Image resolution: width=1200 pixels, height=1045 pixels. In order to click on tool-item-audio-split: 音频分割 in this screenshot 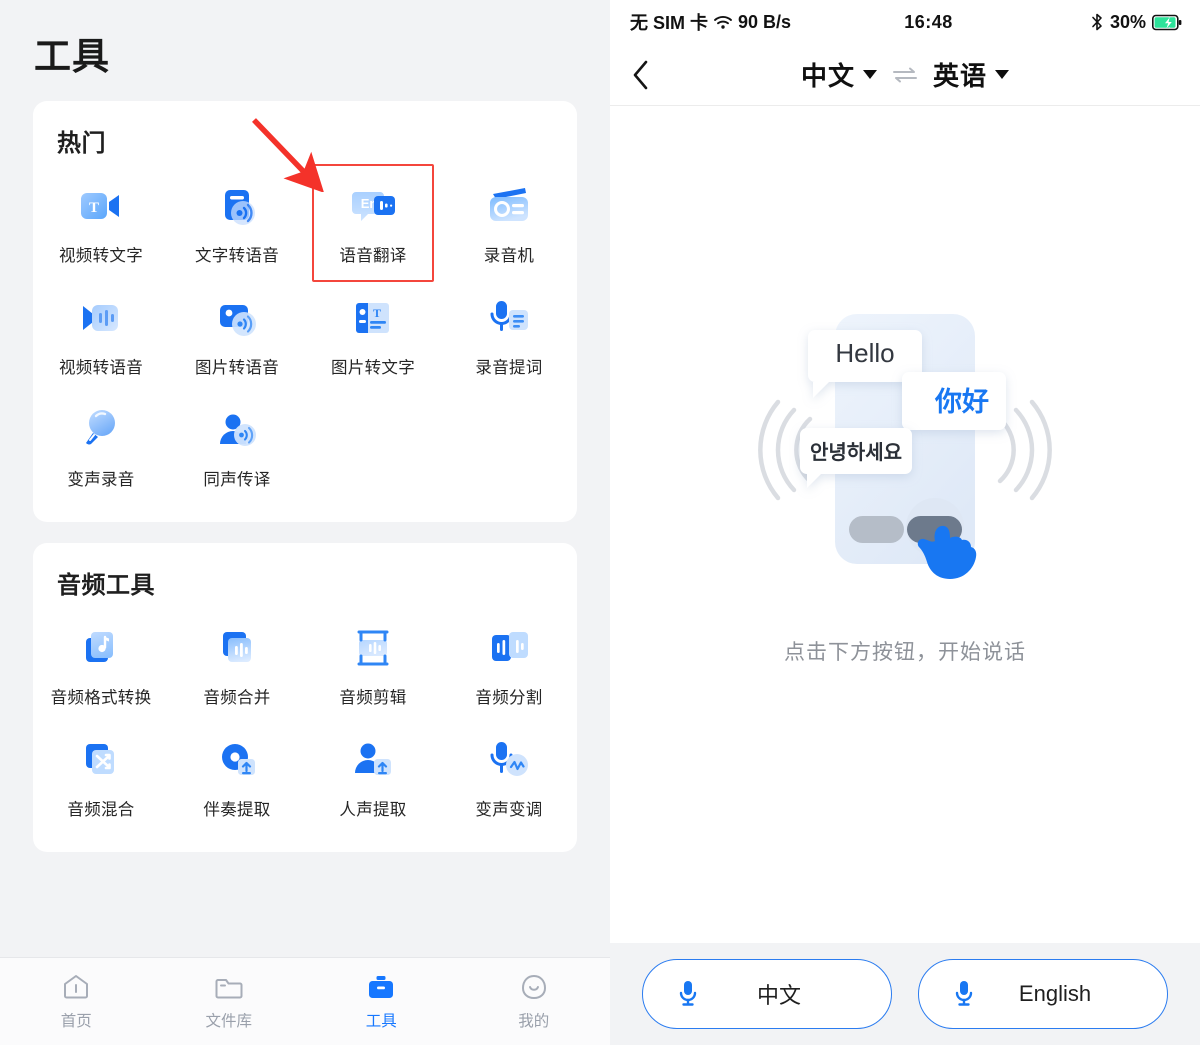, I will do `click(509, 662)`.